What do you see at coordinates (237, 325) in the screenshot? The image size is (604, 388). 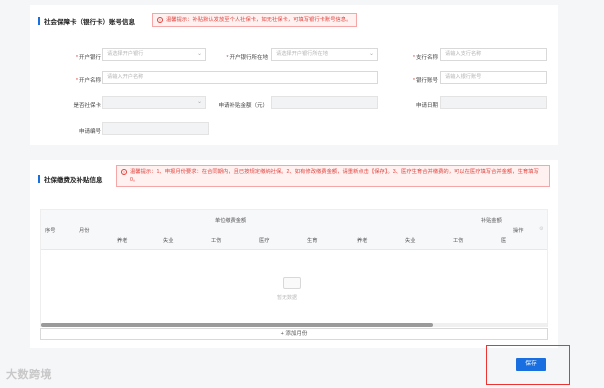 I see `horizontal-scrollbar-thumb` at bounding box center [237, 325].